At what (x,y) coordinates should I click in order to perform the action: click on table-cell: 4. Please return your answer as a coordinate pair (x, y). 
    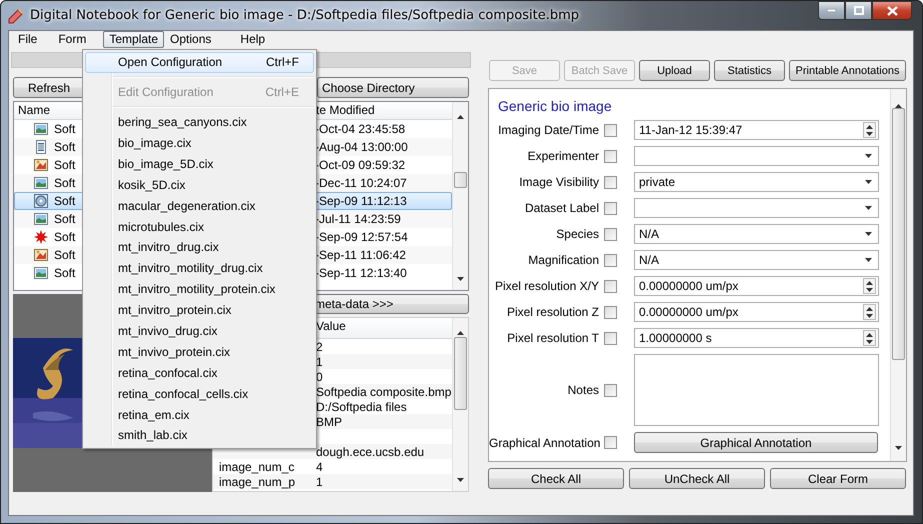
    Looking at the image, I should click on (319, 467).